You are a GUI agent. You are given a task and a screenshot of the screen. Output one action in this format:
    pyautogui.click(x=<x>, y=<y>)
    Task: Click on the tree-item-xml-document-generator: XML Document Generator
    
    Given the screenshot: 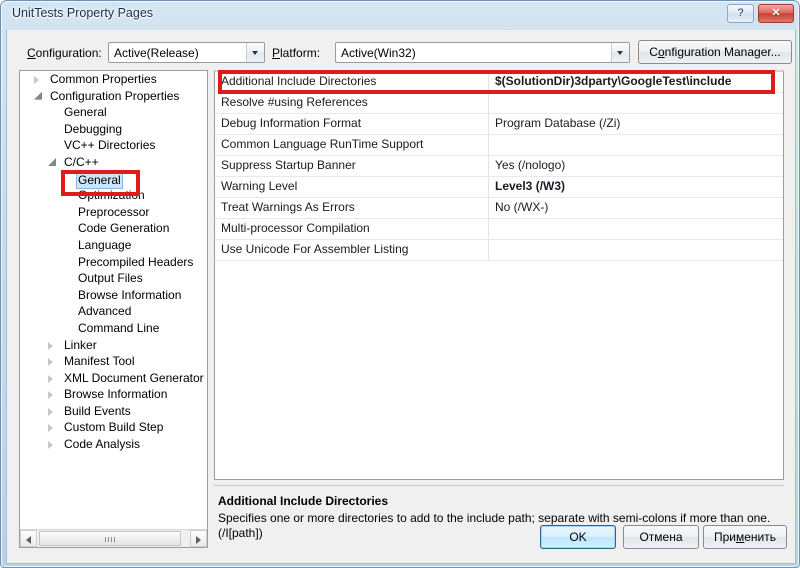 What is the action you would take?
    pyautogui.click(x=113, y=378)
    